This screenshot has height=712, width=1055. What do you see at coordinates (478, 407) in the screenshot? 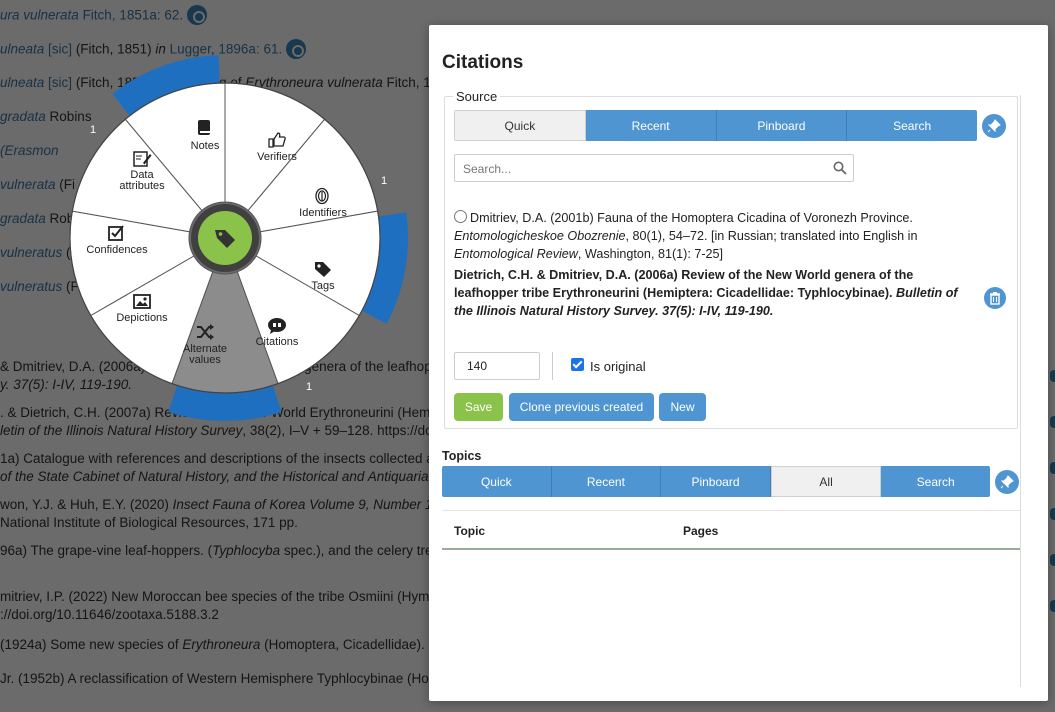
I see `save-button: Save` at bounding box center [478, 407].